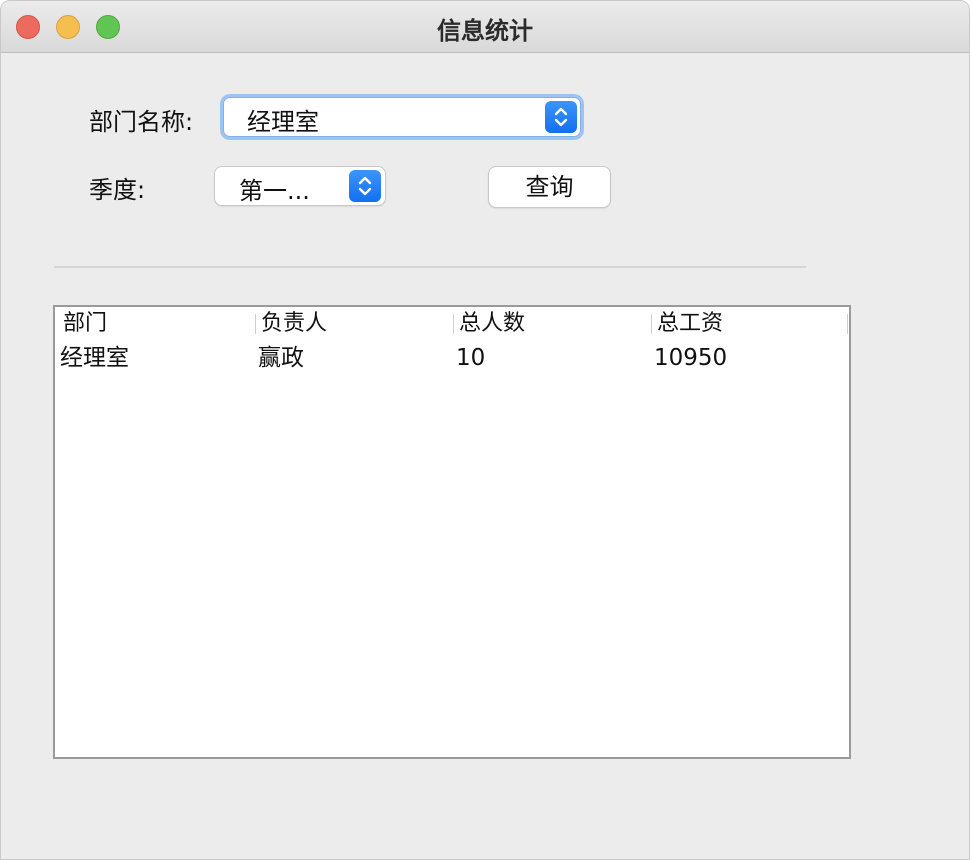  I want to click on column-header-total-salary: 总工资, so click(690, 324).